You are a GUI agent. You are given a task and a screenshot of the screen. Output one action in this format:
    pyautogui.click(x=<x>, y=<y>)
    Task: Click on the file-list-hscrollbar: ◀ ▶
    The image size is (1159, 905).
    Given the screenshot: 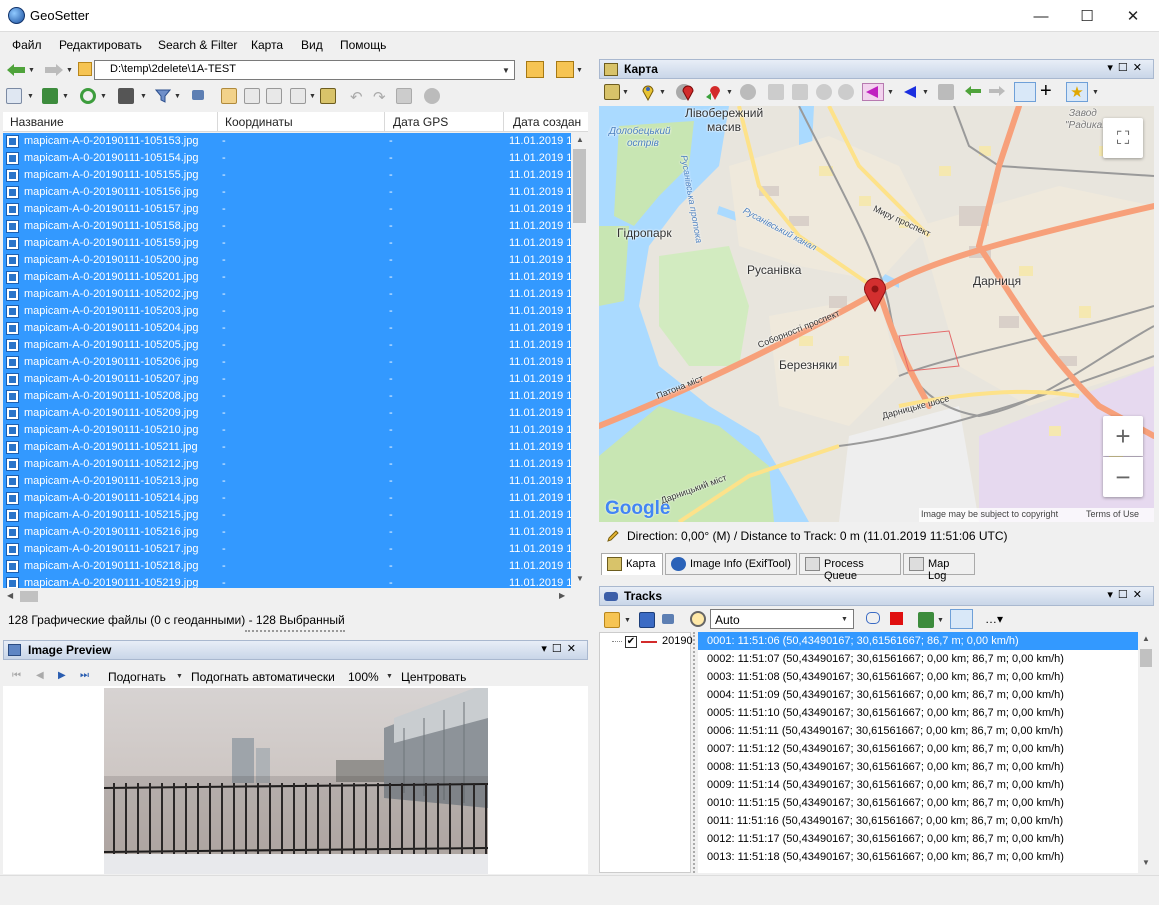 What is the action you would take?
    pyautogui.click(x=287, y=596)
    